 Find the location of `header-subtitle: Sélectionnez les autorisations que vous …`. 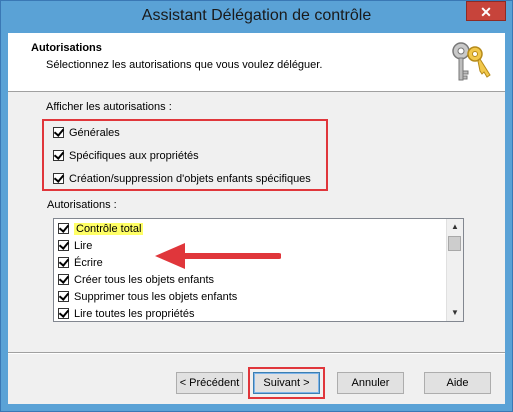

header-subtitle: Sélectionnez les autorisations que vous … is located at coordinates (184, 65).